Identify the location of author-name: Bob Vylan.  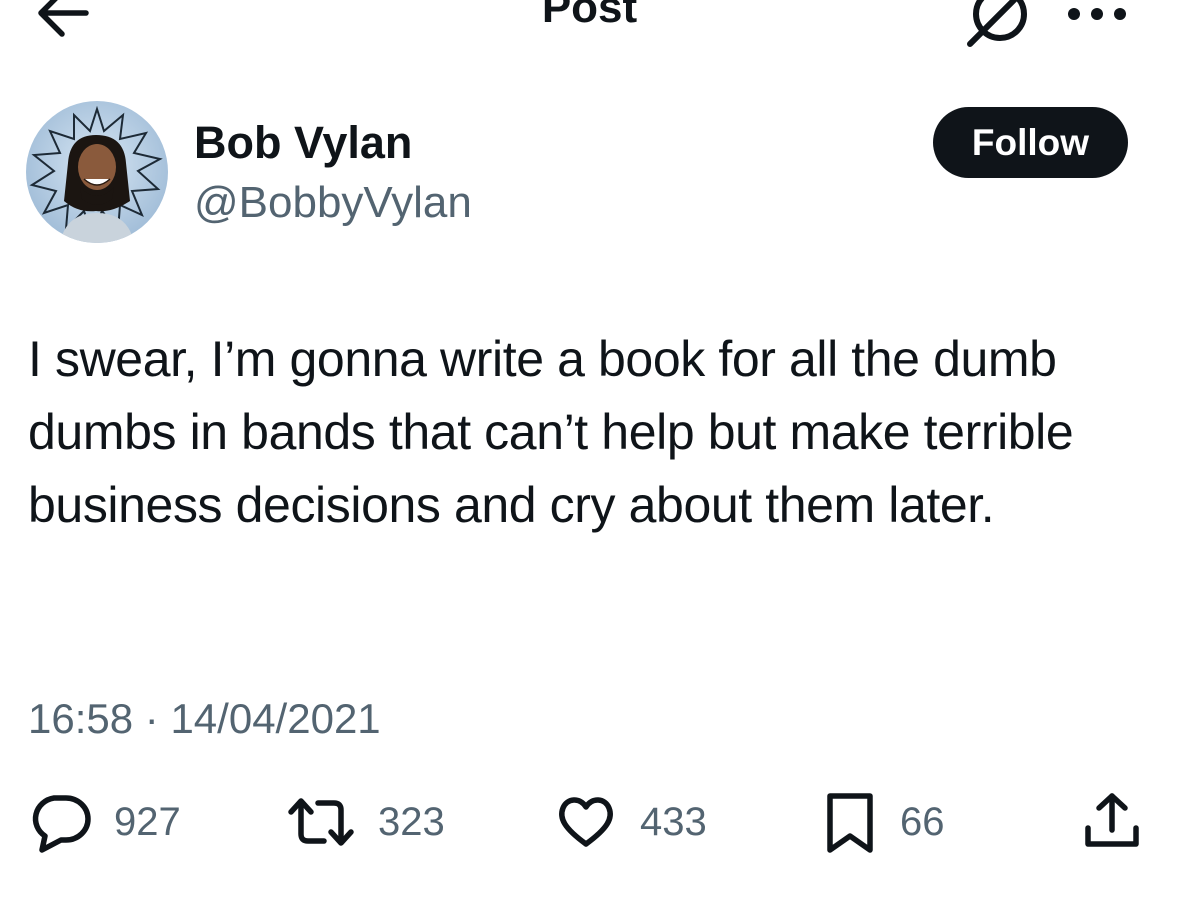
(303, 143).